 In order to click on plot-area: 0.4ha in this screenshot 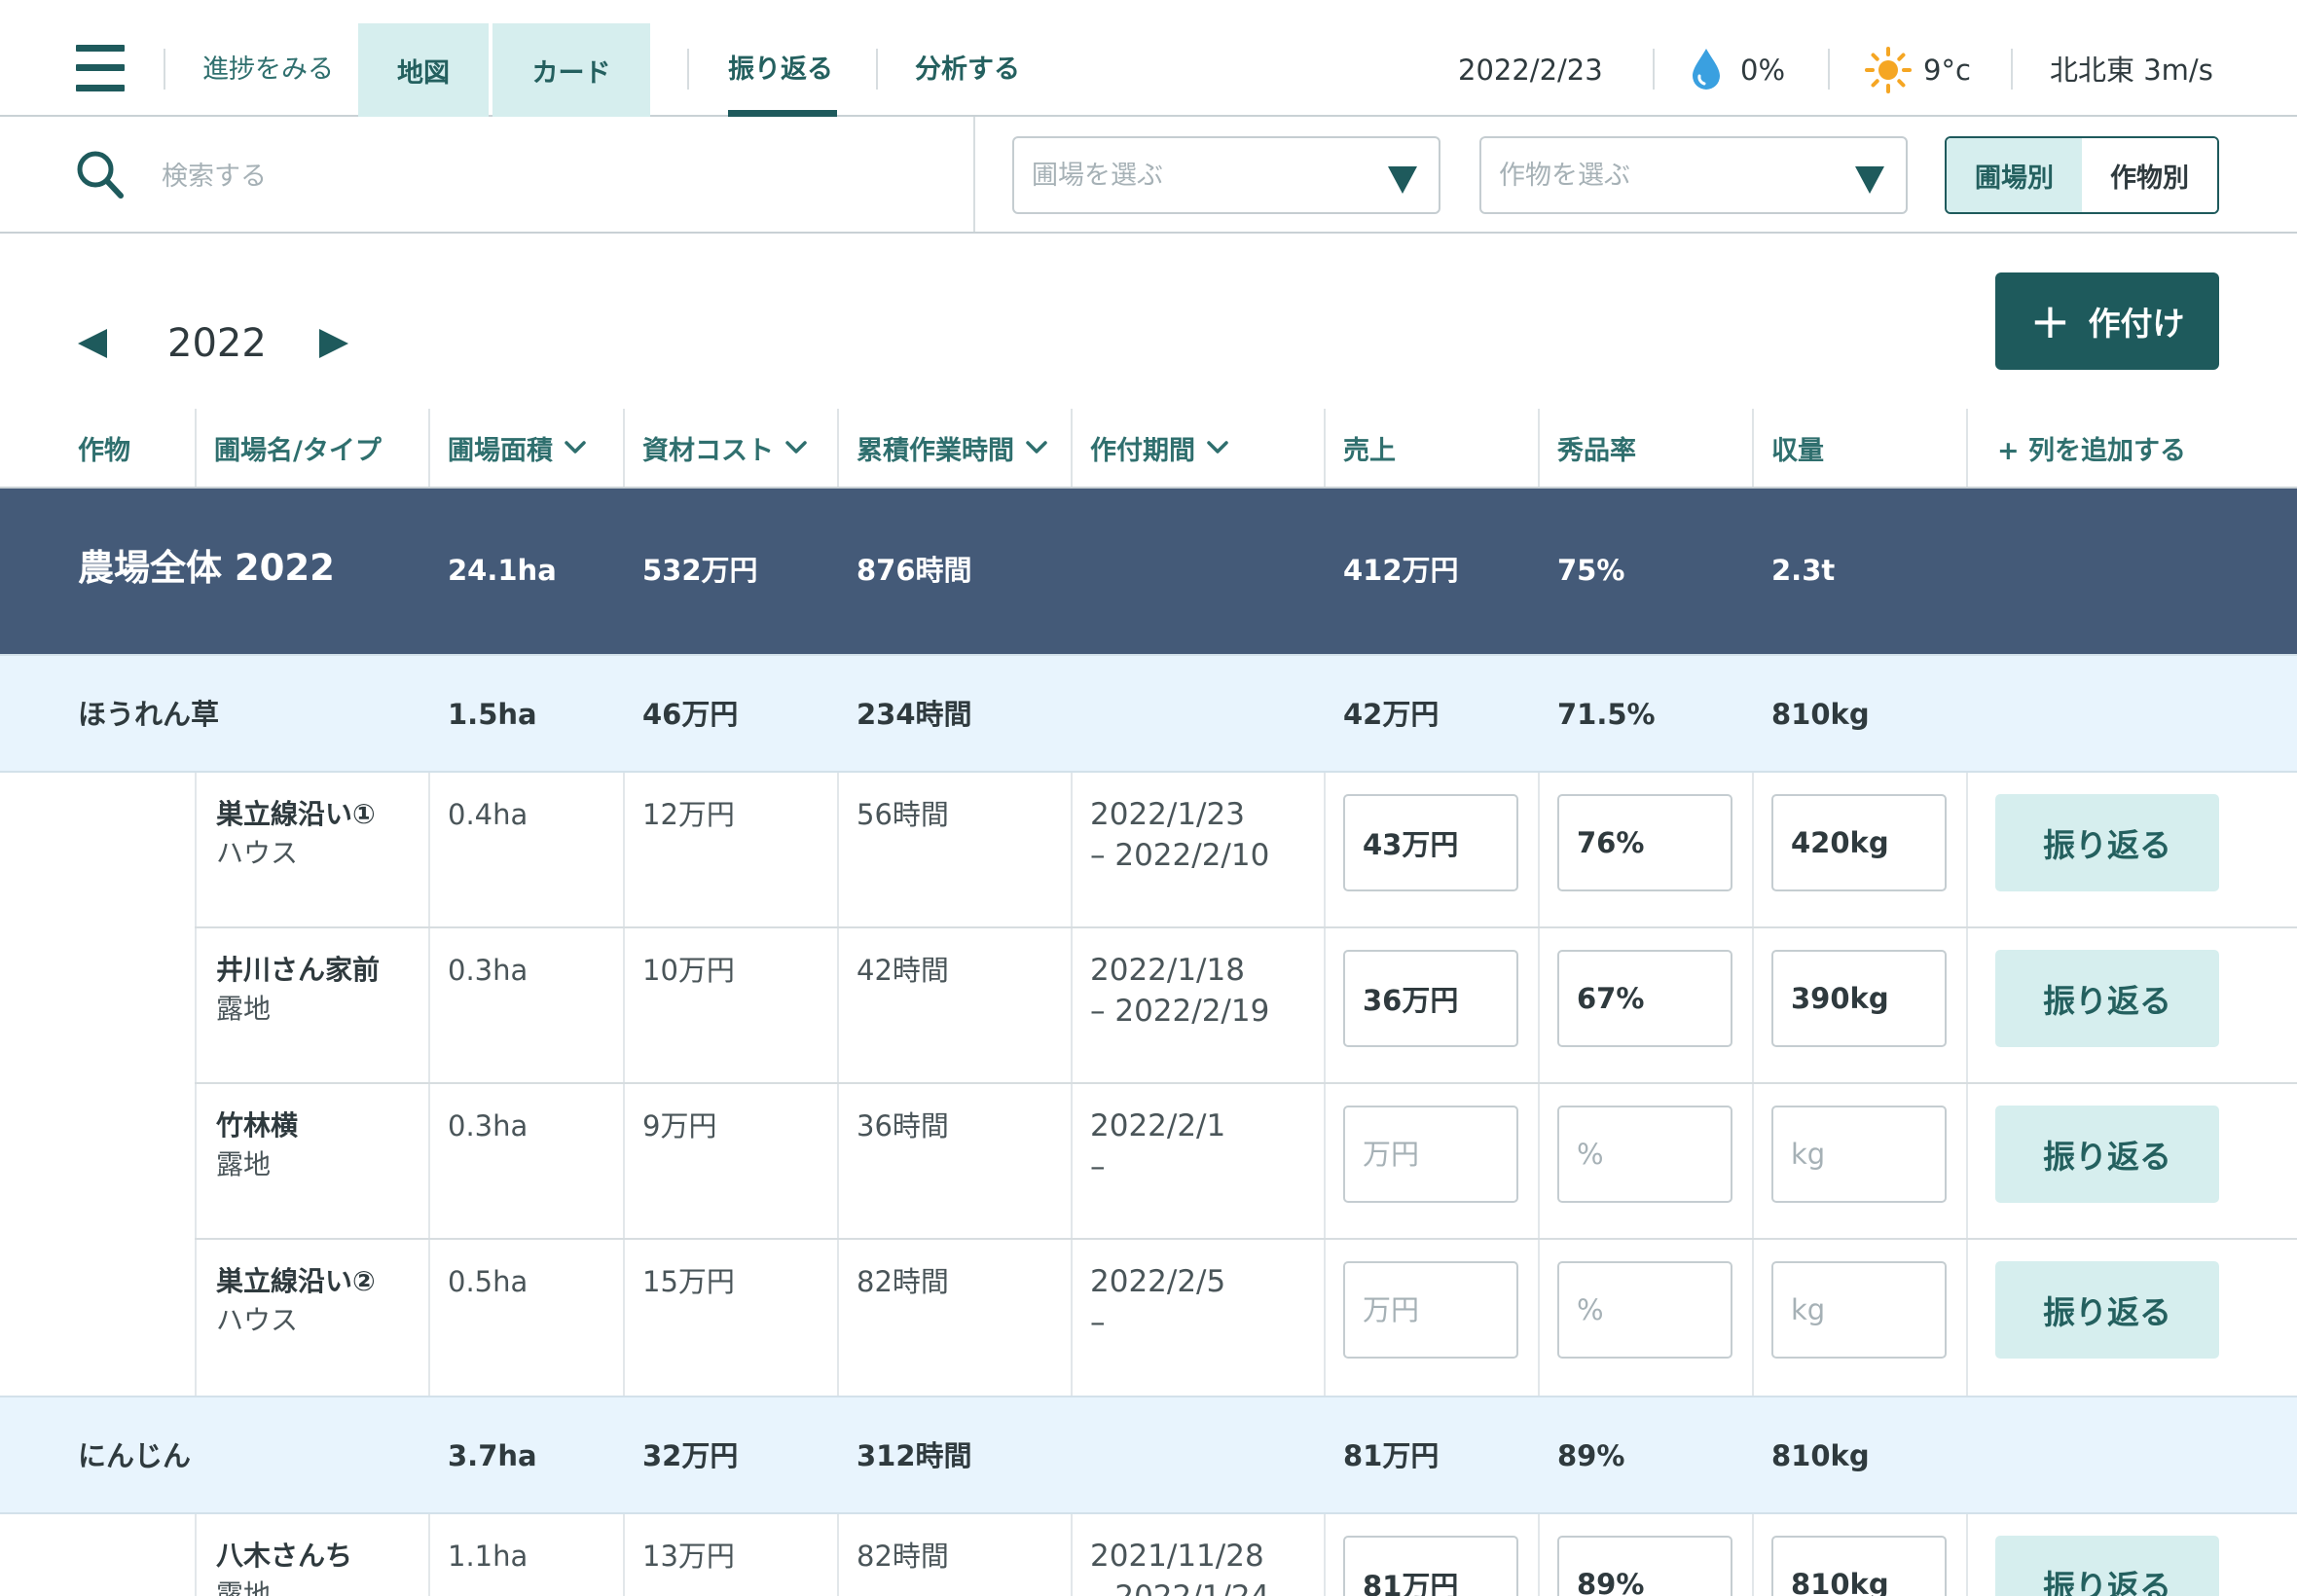, I will do `click(488, 815)`.